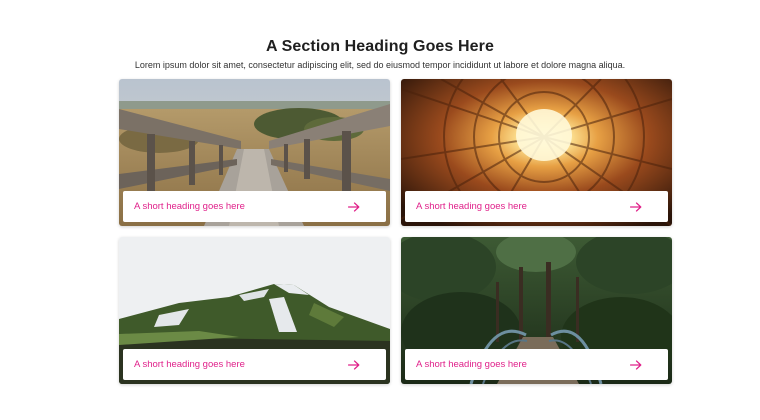 The image size is (760, 420). I want to click on card-courtyard: A short heading goes here, so click(536, 152).